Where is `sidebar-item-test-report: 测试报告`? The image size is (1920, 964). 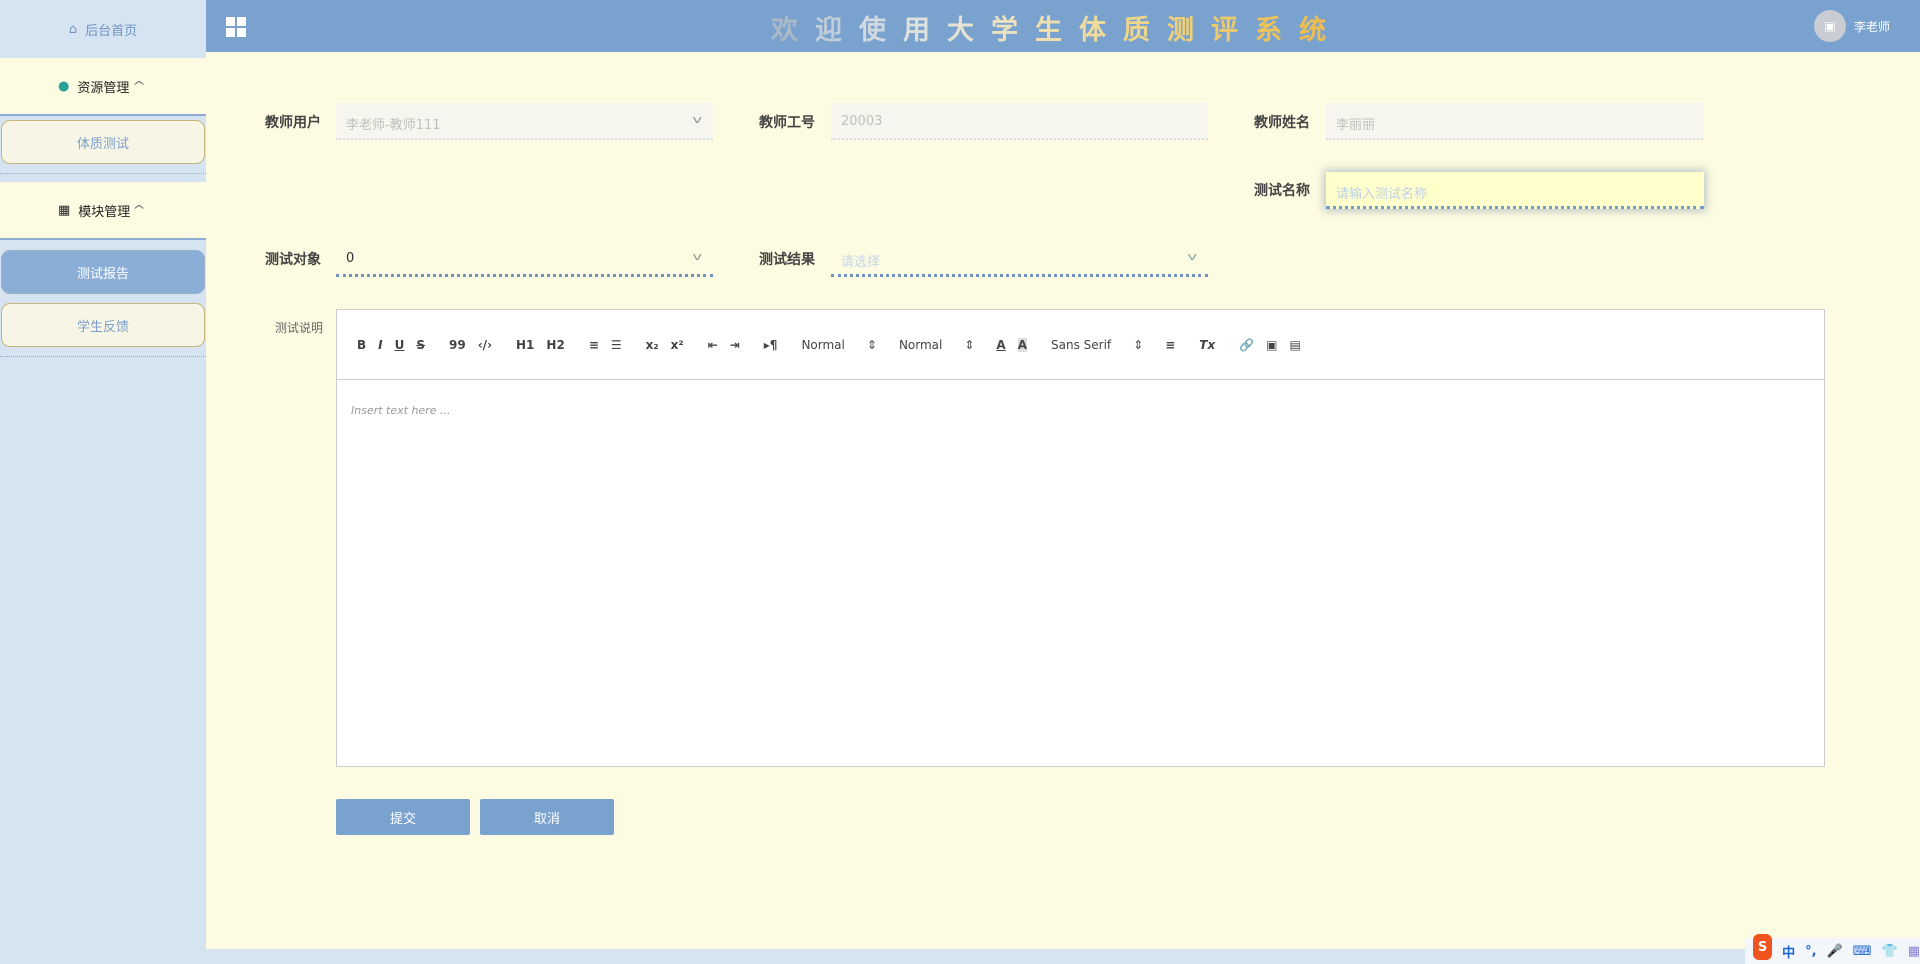 sidebar-item-test-report: 测试报告 is located at coordinates (103, 272).